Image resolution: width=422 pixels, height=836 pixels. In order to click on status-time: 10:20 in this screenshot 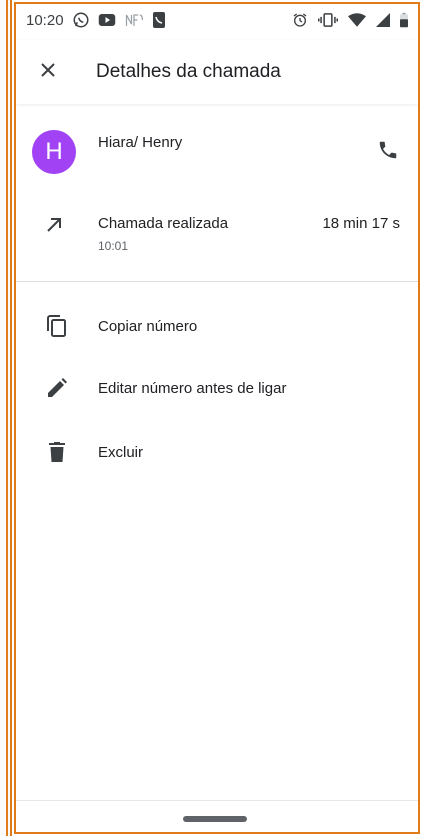, I will do `click(45, 20)`.